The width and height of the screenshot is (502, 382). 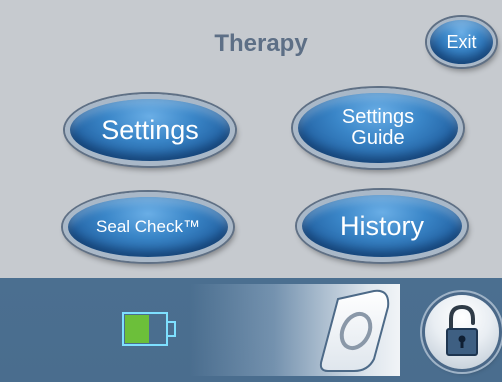 I want to click on battery-icon, so click(x=149, y=329).